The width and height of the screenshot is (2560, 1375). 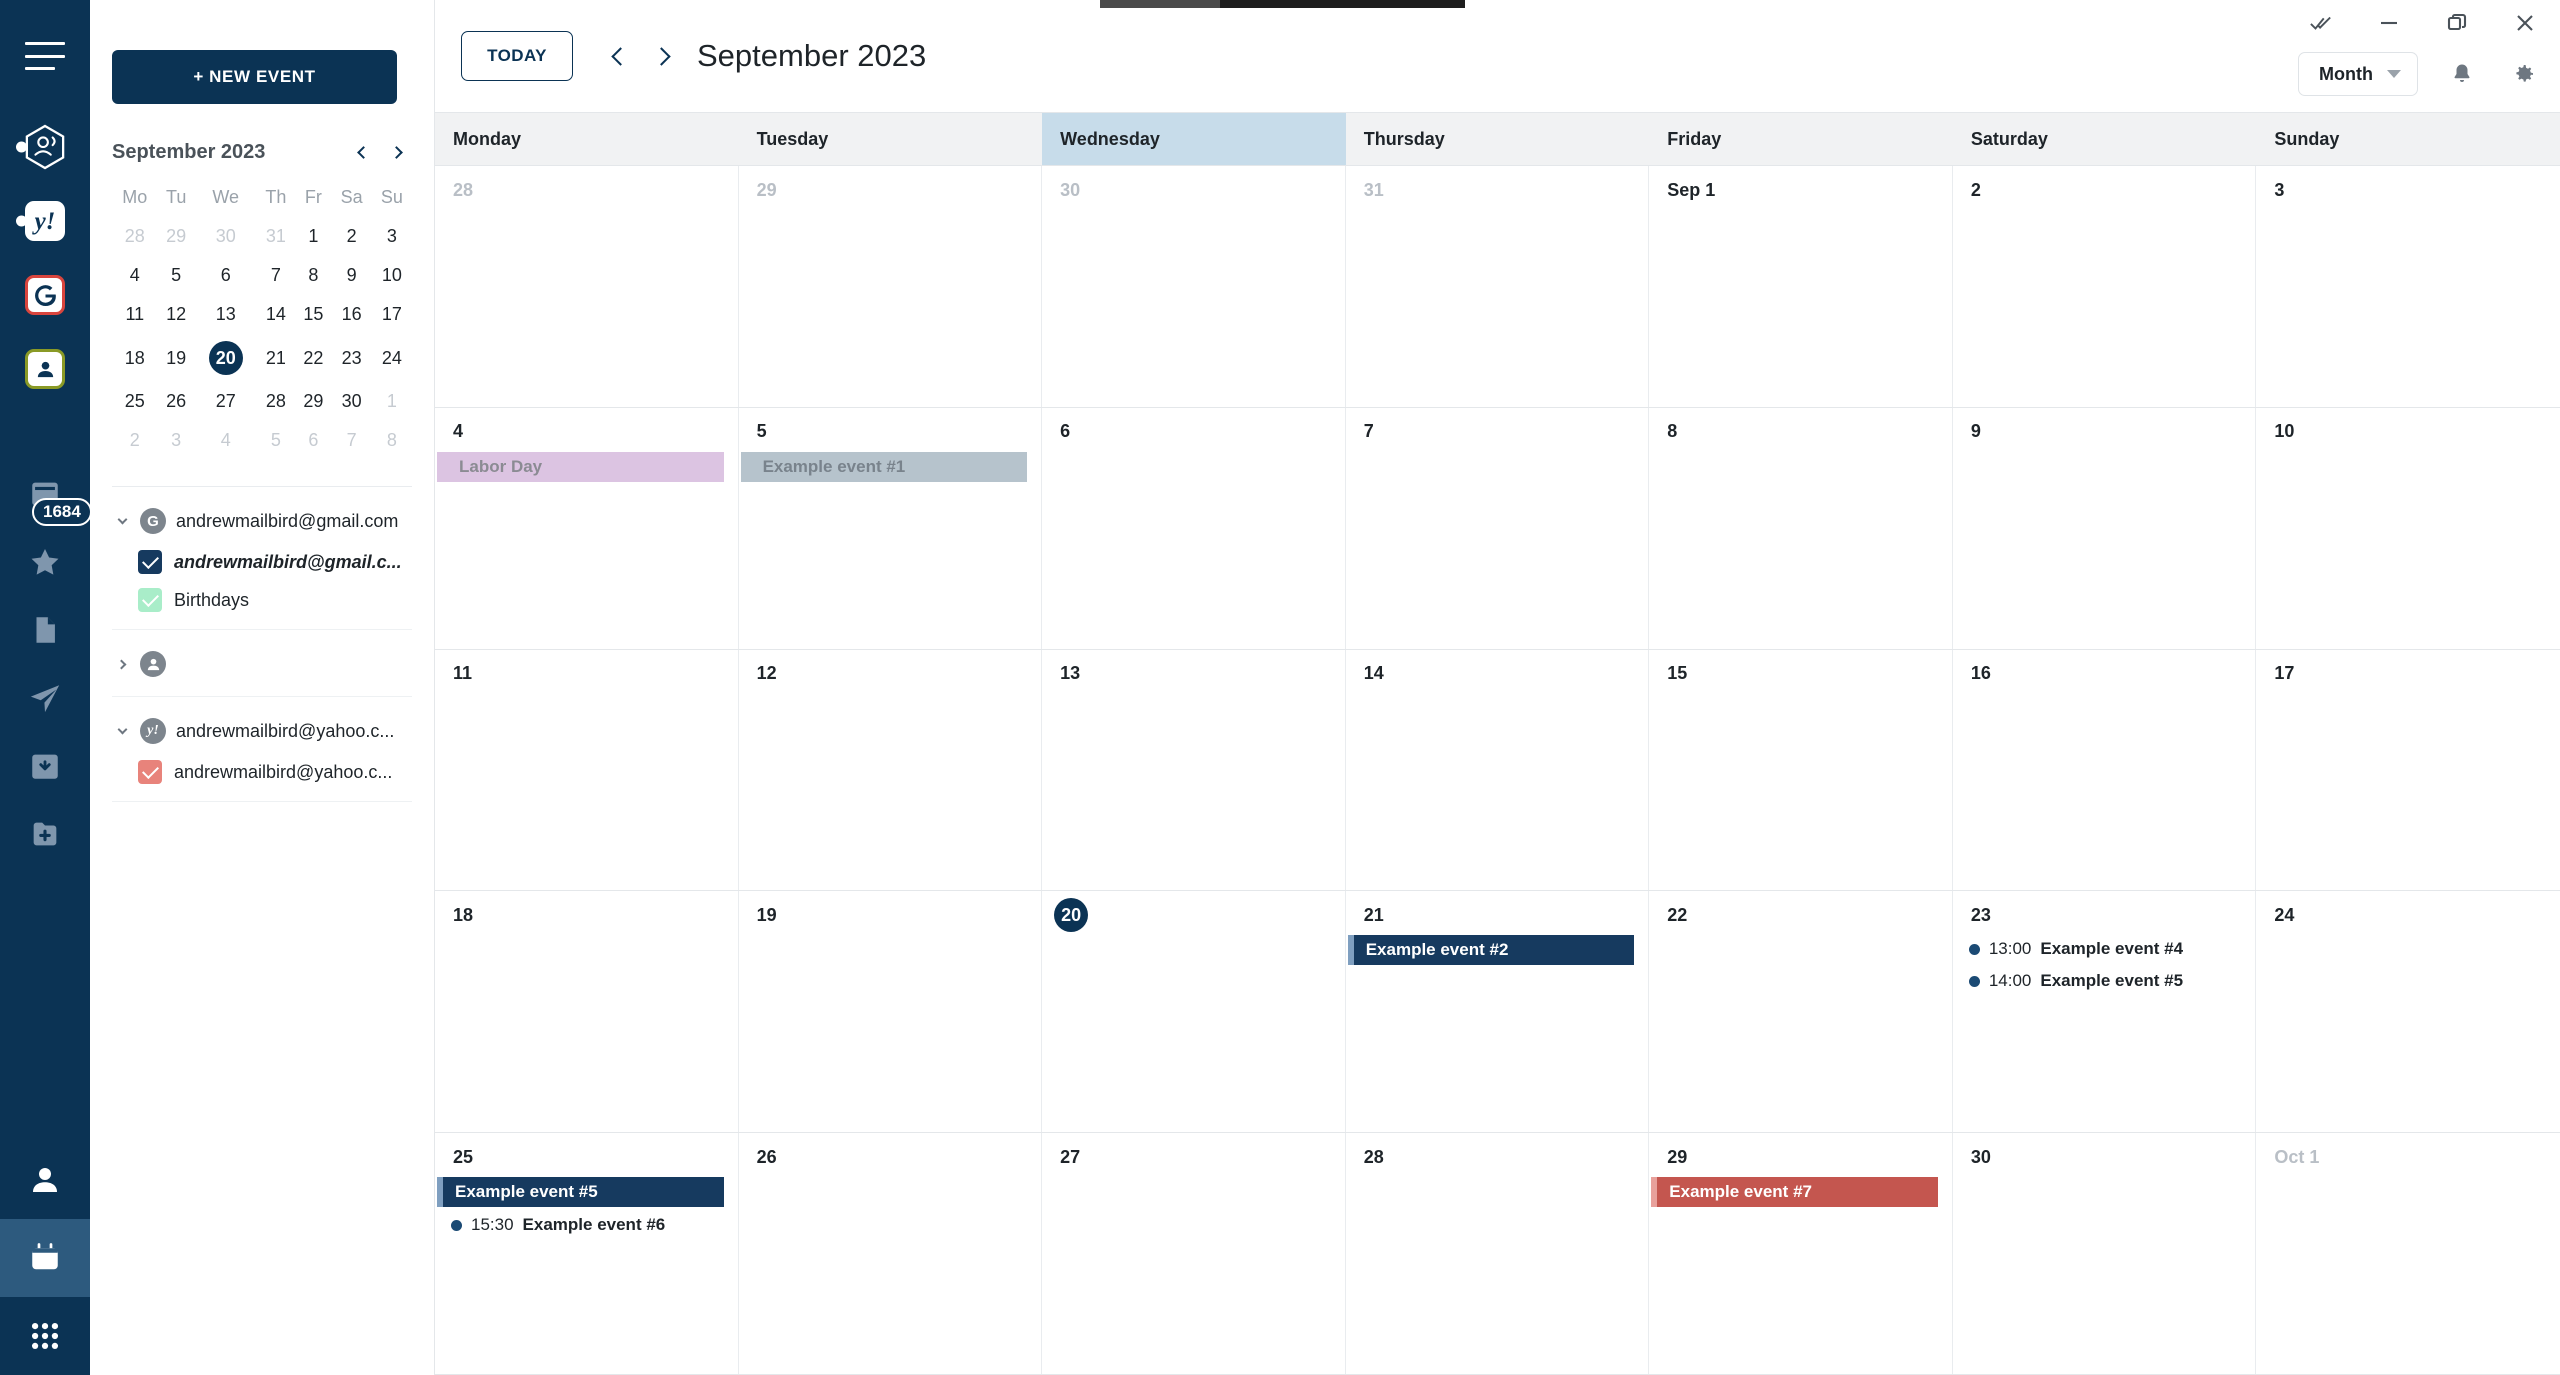 What do you see at coordinates (587, 286) in the screenshot?
I see `calendar-day-cell: 28` at bounding box center [587, 286].